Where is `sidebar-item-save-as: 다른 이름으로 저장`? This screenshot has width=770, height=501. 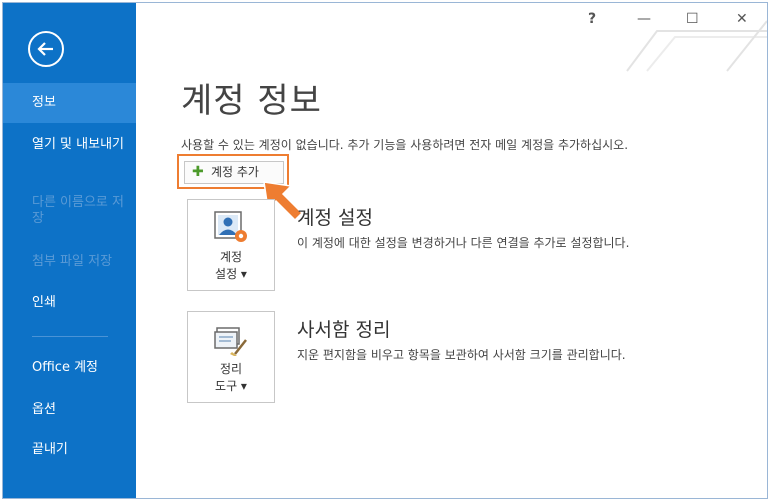
sidebar-item-save-as: 다른 이름으로 저장 is located at coordinates (65, 211).